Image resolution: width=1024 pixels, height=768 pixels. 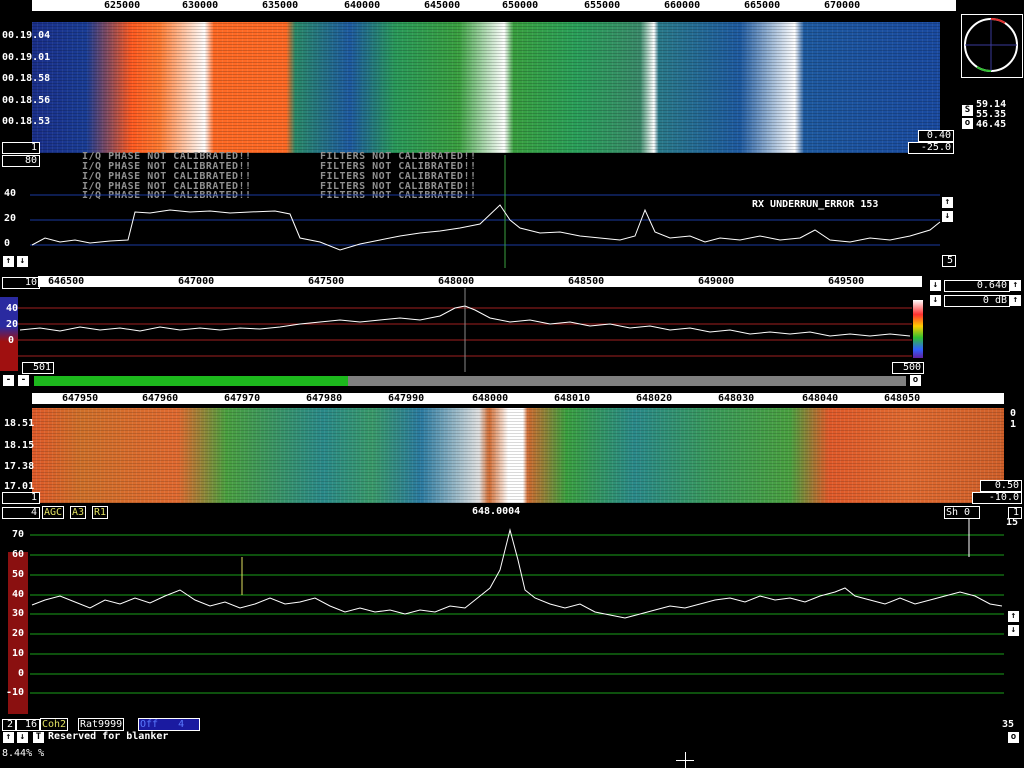 What do you see at coordinates (18, 613) in the screenshot?
I see `bottom-y-label: 30` at bounding box center [18, 613].